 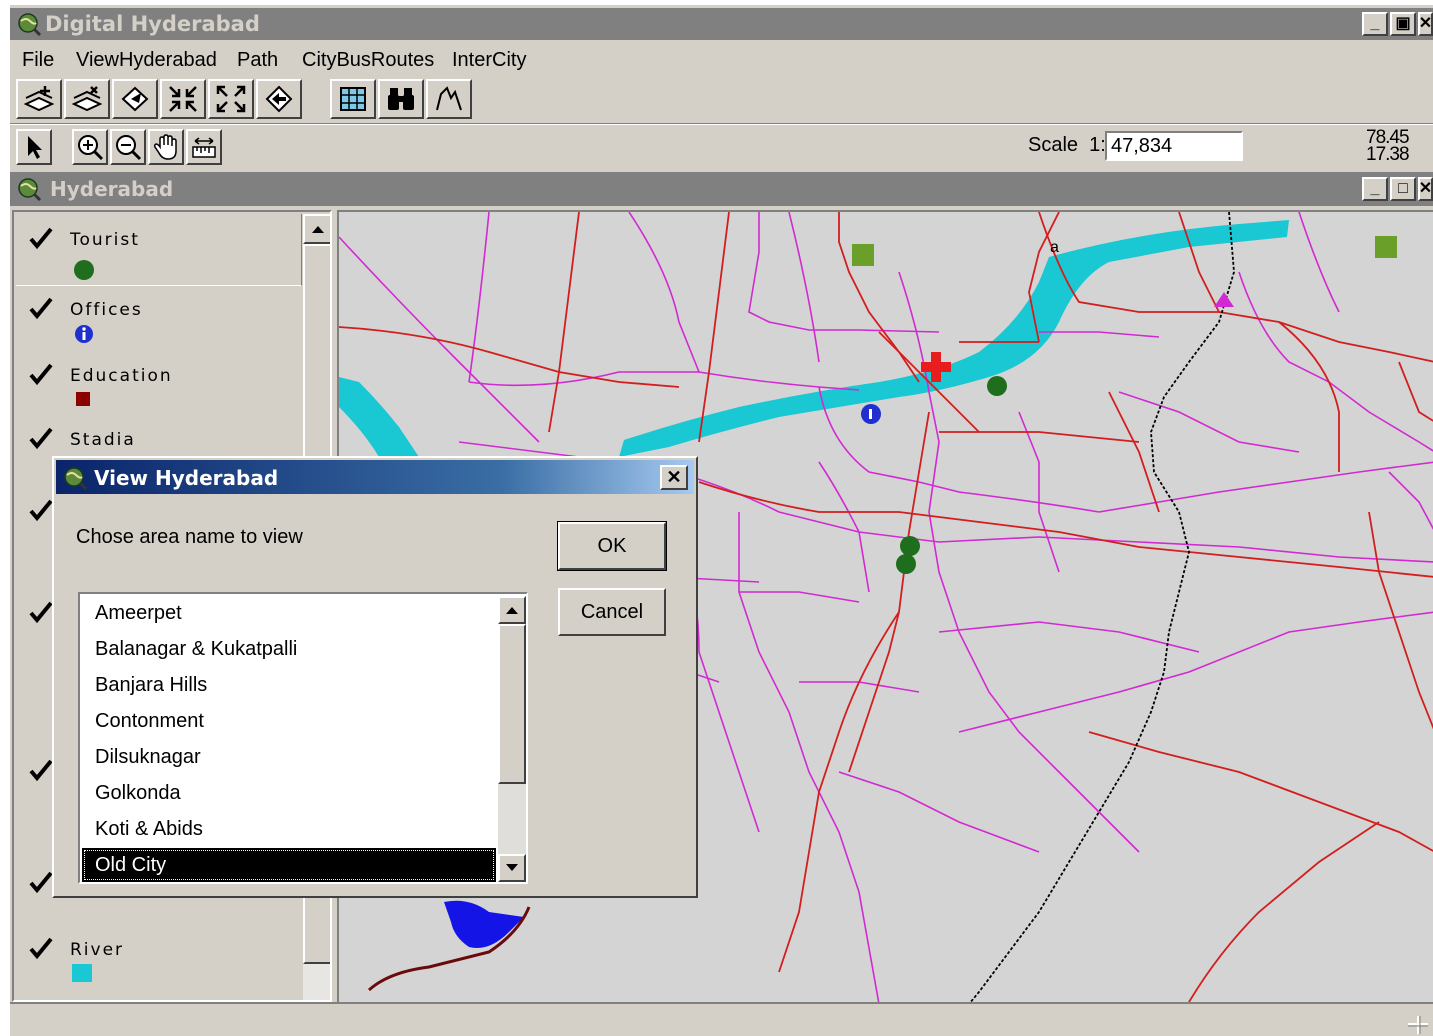 I want to click on back-extent-button, so click(x=279, y=99).